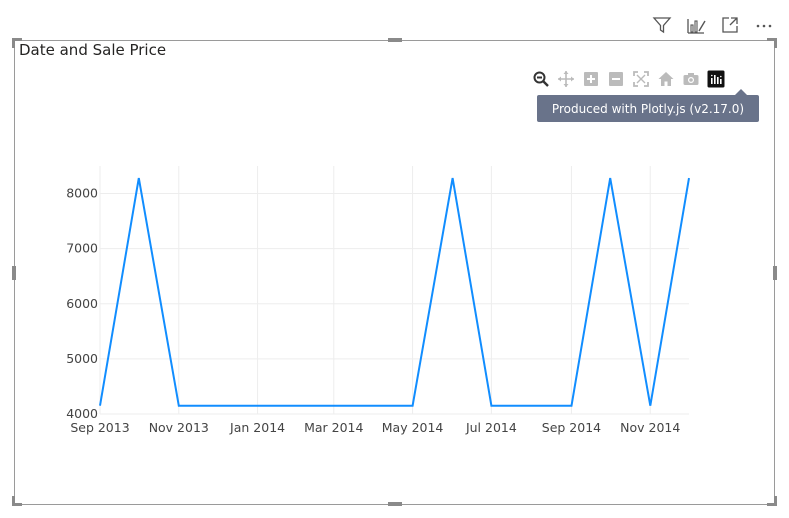 The width and height of the screenshot is (789, 518). I want to click on y-tick-label: 4000, so click(82, 413).